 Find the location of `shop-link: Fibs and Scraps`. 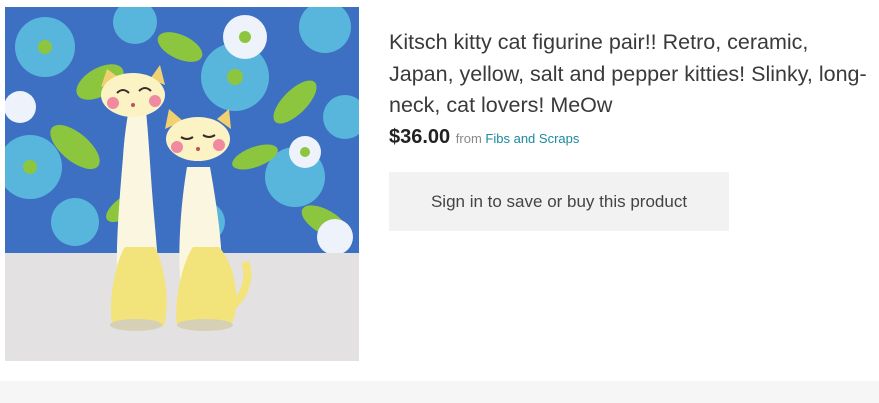

shop-link: Fibs and Scraps is located at coordinates (532, 138).